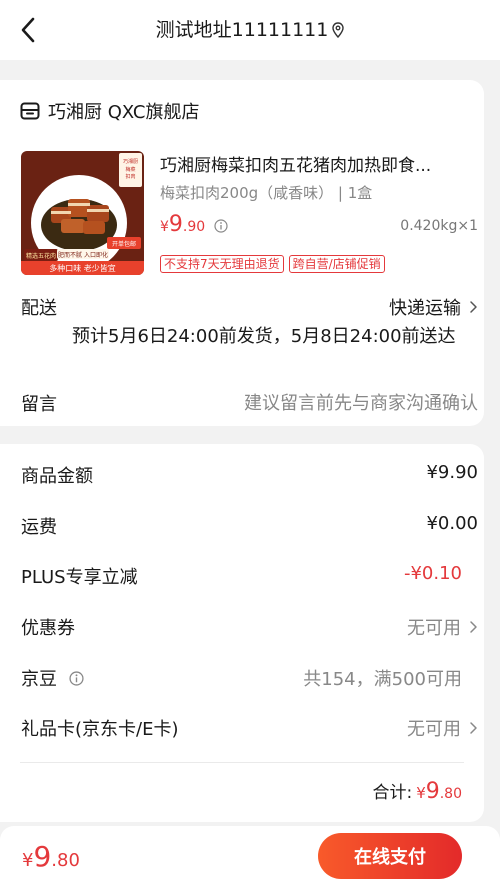 The image size is (500, 890). Describe the element at coordinates (450, 794) in the screenshot. I see `total-decimal: .80` at that location.